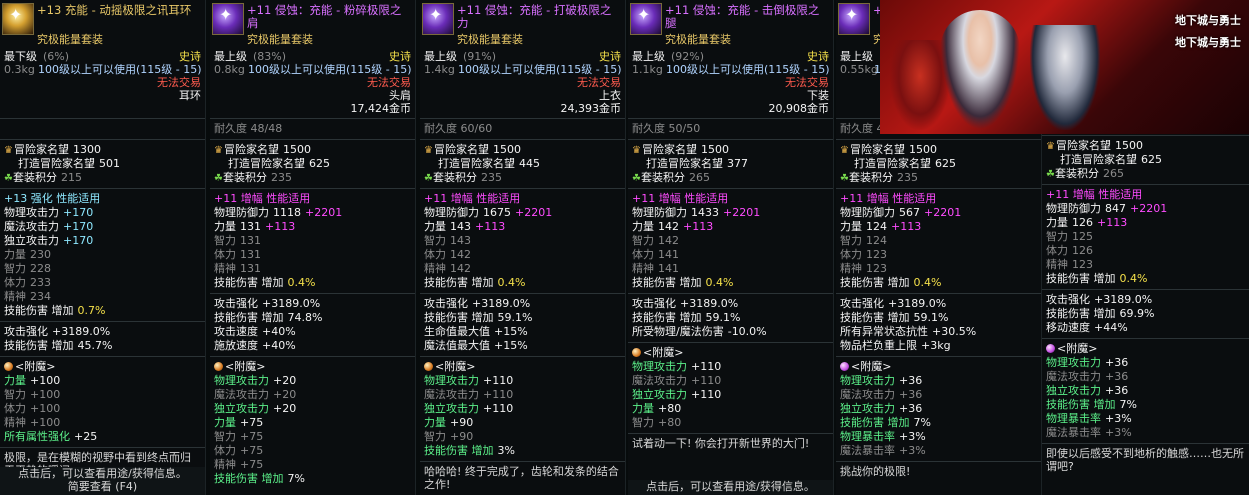 The width and height of the screenshot is (1249, 495). What do you see at coordinates (312, 150) in the screenshot?
I see `fame-row: ♛冒险家名望 1500` at bounding box center [312, 150].